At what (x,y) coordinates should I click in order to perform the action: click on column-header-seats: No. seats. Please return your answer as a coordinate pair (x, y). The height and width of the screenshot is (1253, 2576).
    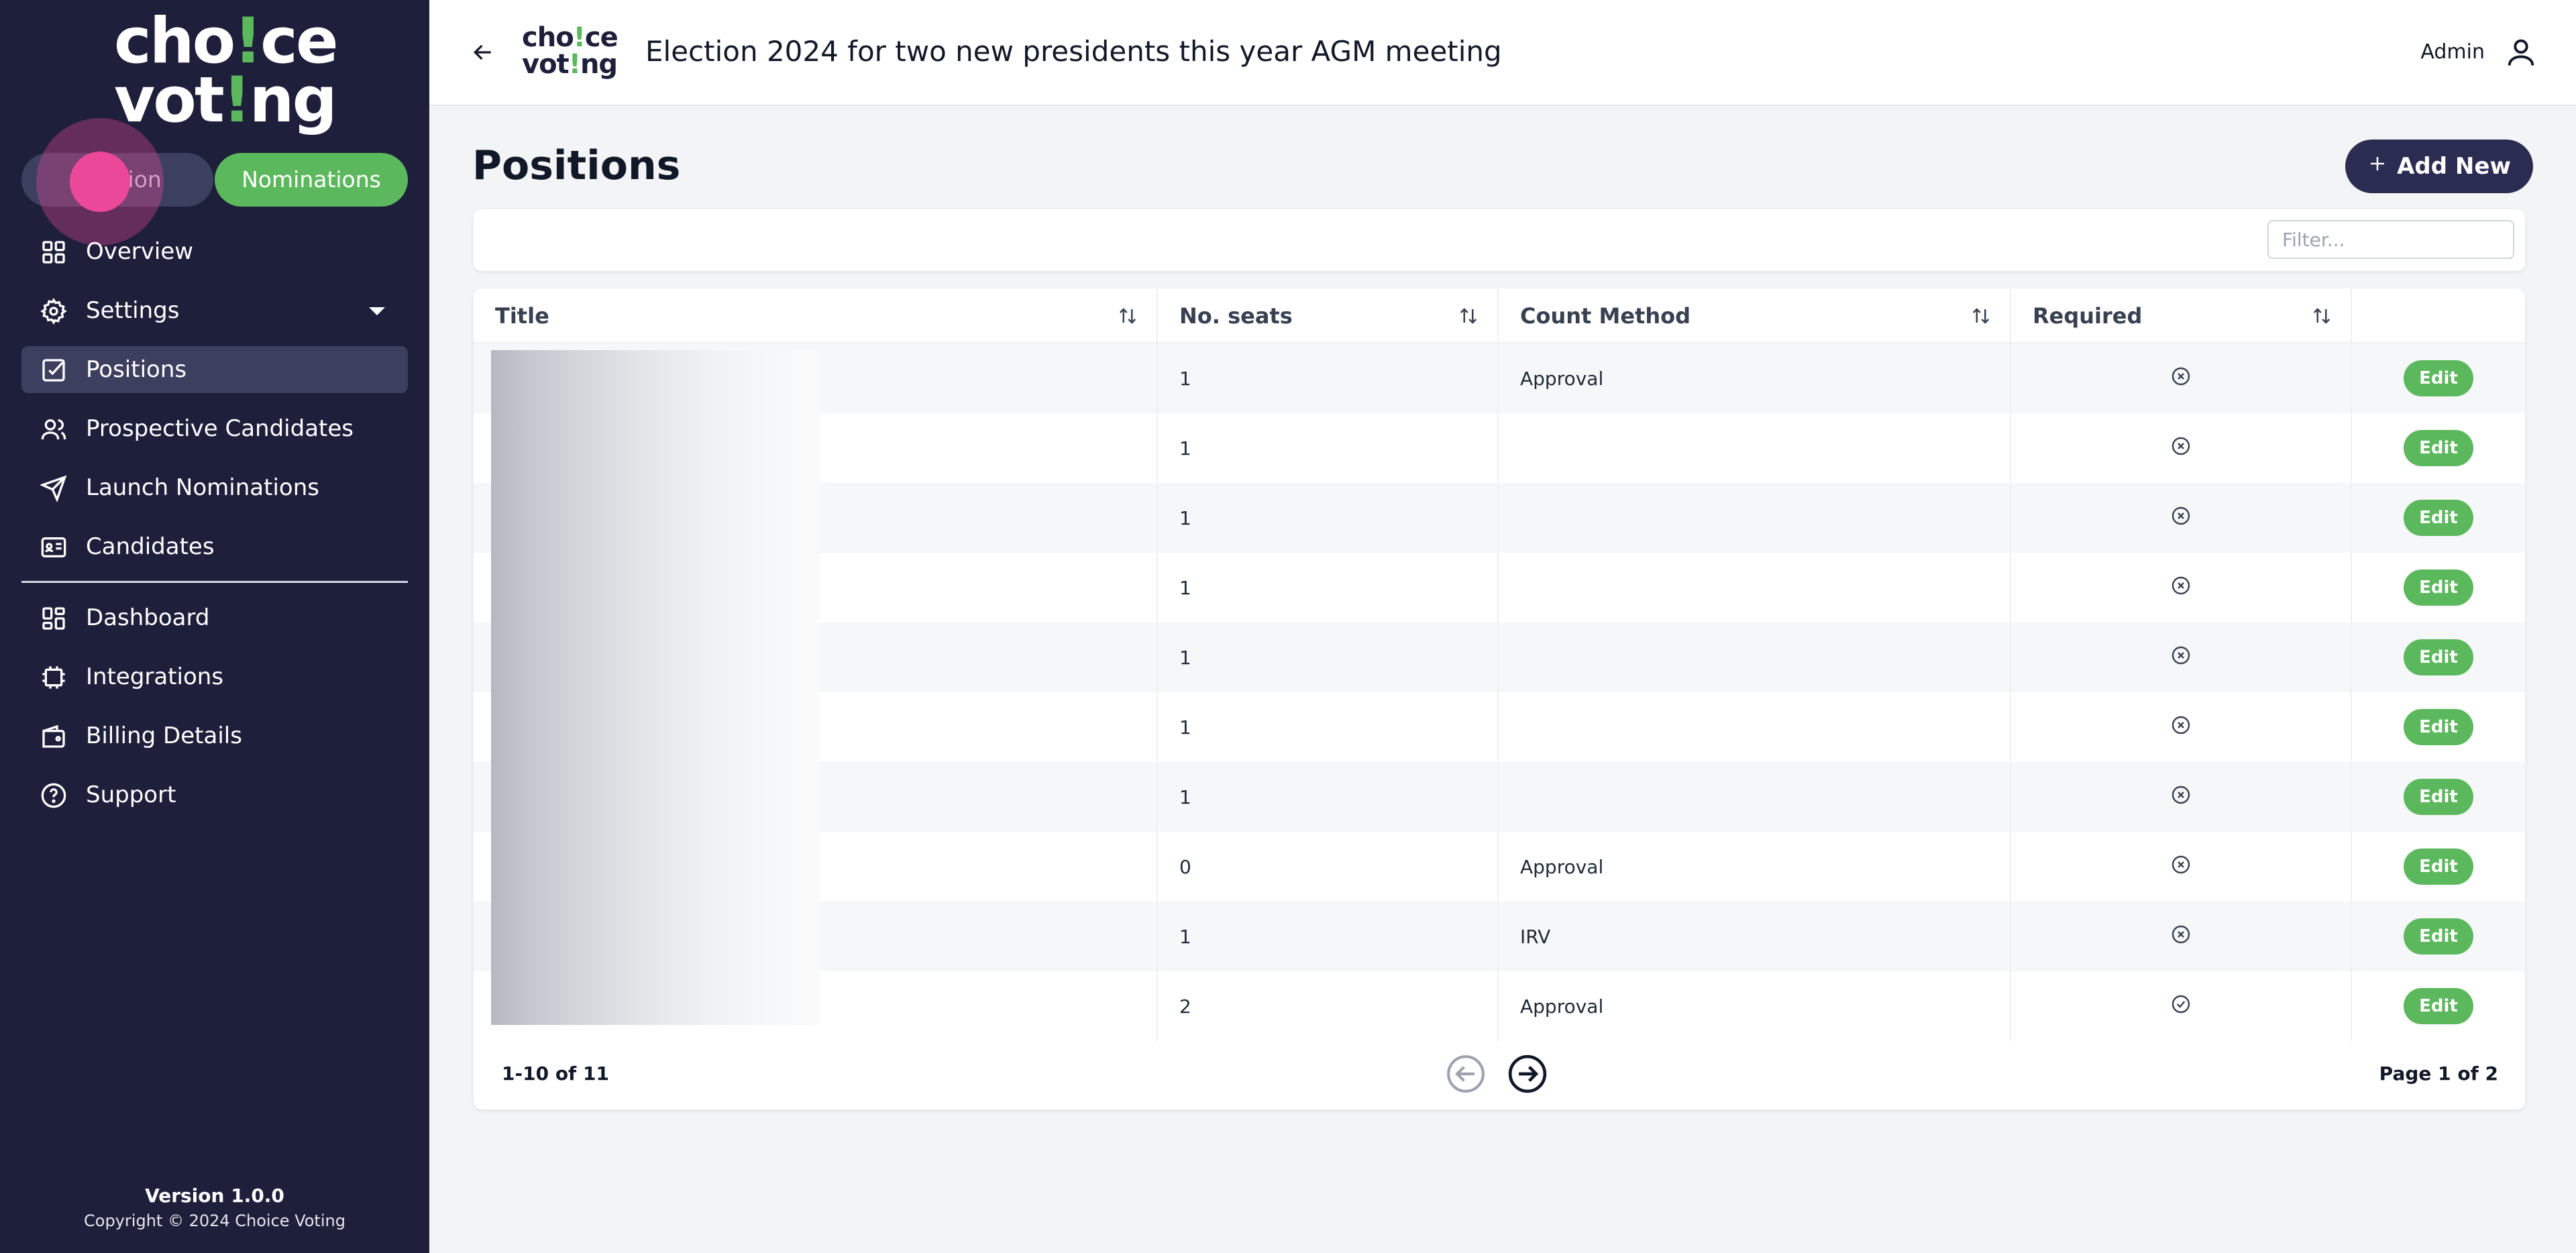
    Looking at the image, I should click on (1328, 315).